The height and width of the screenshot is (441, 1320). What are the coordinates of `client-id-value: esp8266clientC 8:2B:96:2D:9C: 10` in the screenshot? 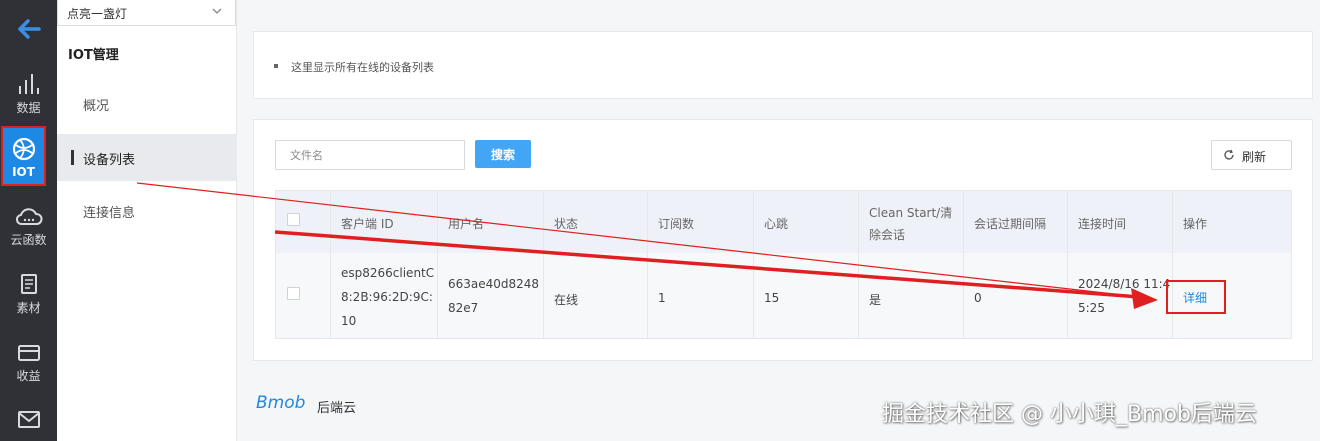 It's located at (387, 297).